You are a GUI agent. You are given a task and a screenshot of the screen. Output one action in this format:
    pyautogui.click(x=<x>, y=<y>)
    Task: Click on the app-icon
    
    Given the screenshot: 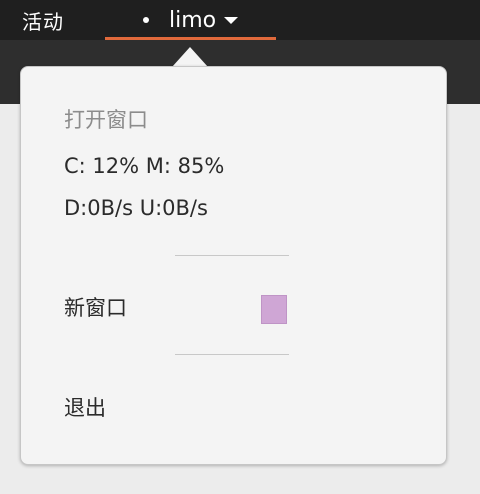 What is the action you would take?
    pyautogui.click(x=146, y=20)
    